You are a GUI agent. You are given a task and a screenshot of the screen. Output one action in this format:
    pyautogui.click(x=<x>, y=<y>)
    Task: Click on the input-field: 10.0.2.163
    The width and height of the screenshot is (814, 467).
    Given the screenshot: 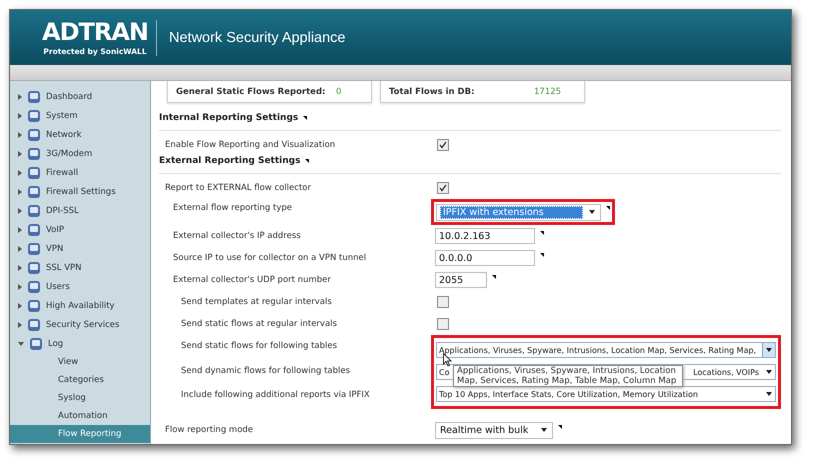 What is the action you would take?
    pyautogui.click(x=485, y=236)
    